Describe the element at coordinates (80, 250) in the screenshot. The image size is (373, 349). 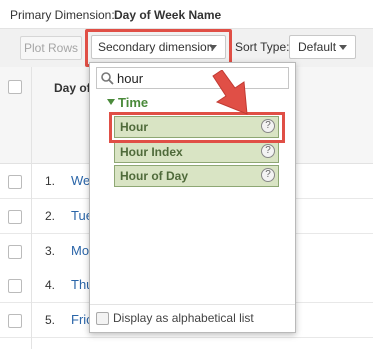
I see `row-link: Mo` at that location.